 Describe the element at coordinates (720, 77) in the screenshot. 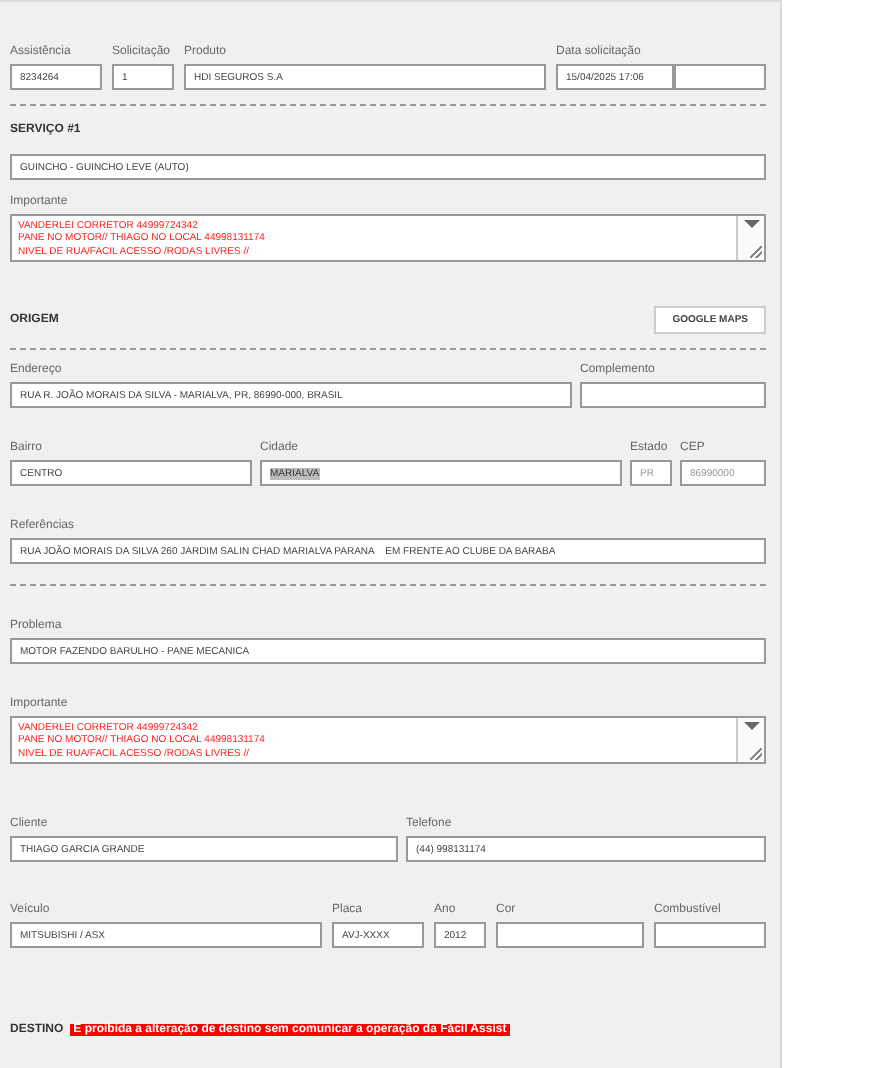

I see `time-field` at that location.